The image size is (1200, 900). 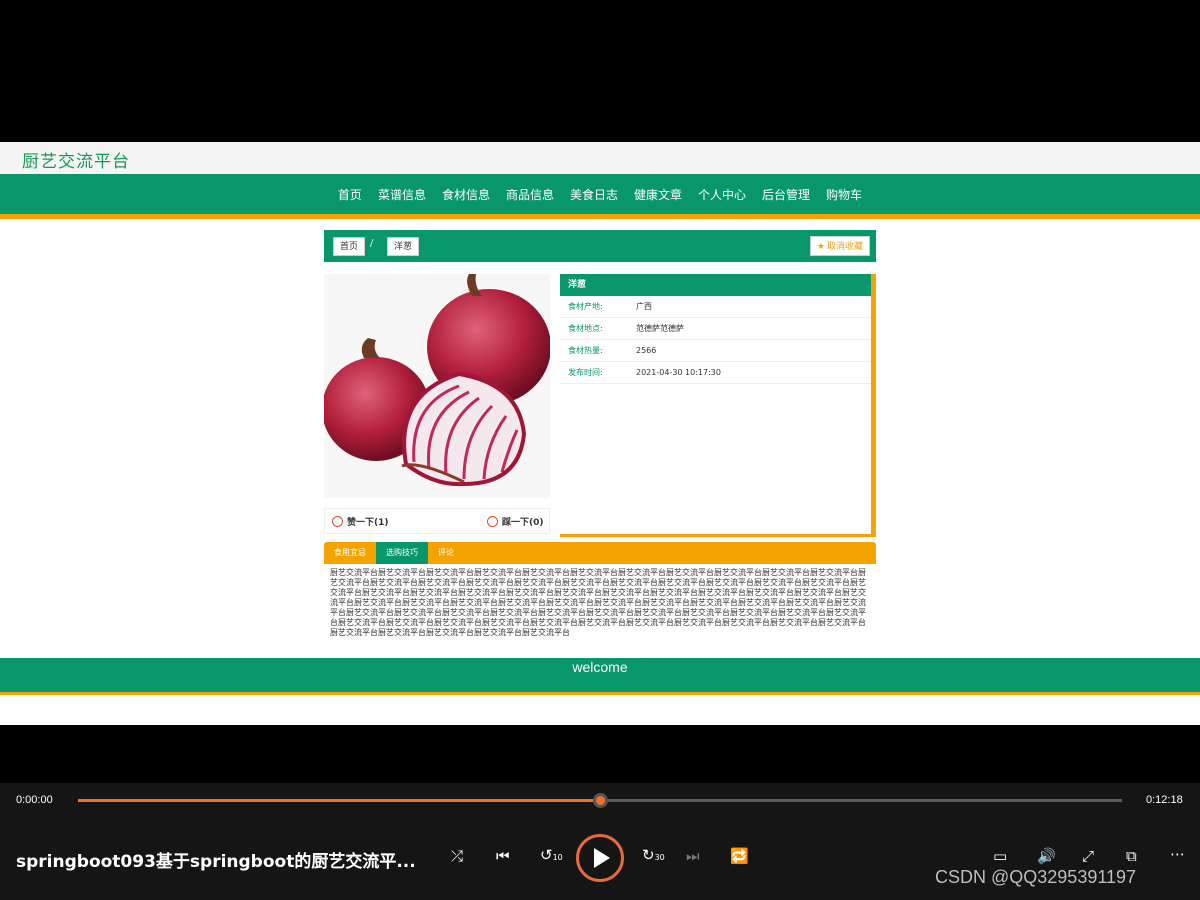 I want to click on frown-icon, so click(x=492, y=521).